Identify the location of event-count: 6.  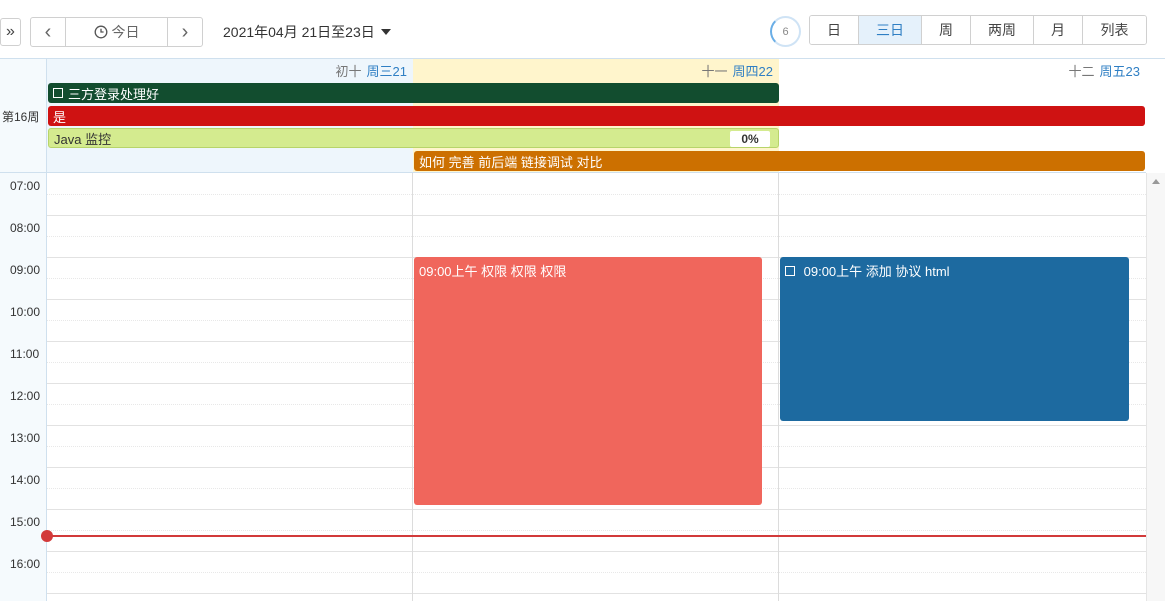
(785, 31).